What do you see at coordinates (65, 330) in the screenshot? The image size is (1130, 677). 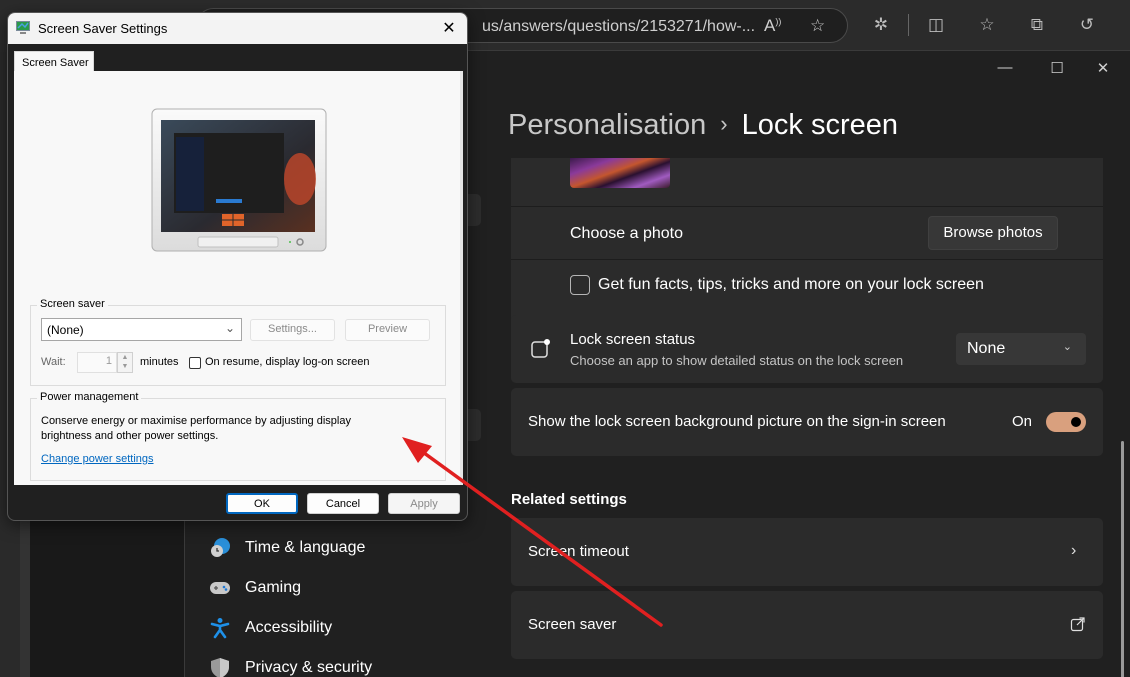 I see `screen-saver-selected: (None)` at bounding box center [65, 330].